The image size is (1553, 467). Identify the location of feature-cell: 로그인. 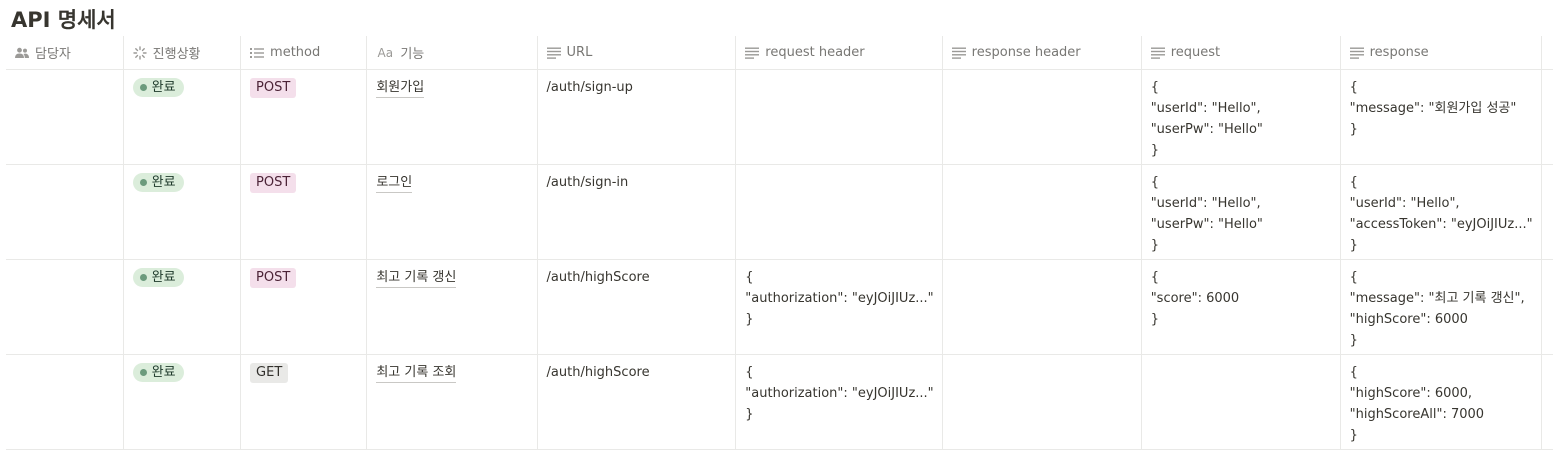
(452, 212).